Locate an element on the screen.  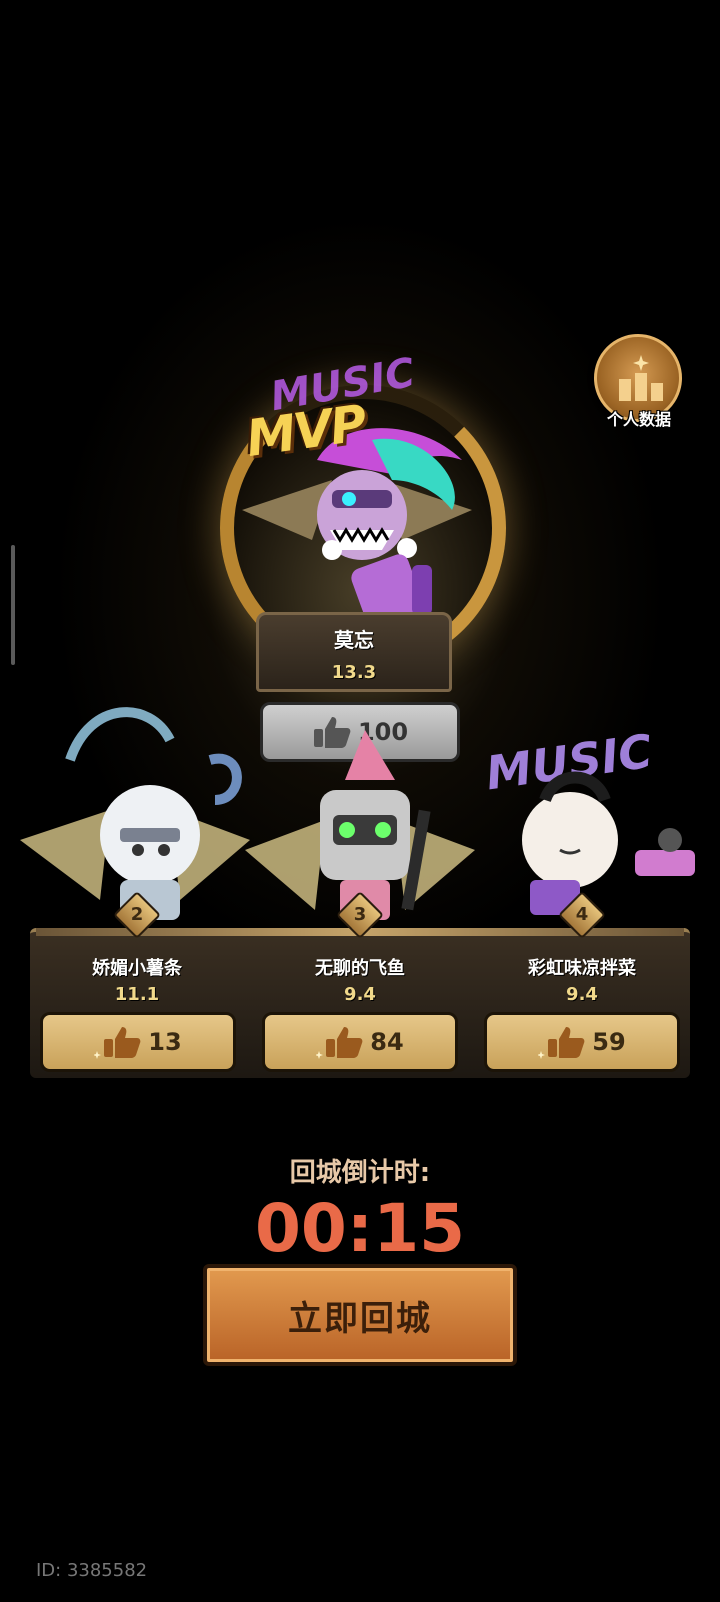
rank-4-player-name: 彩虹味凉拌菜 is located at coordinates (582, 968).